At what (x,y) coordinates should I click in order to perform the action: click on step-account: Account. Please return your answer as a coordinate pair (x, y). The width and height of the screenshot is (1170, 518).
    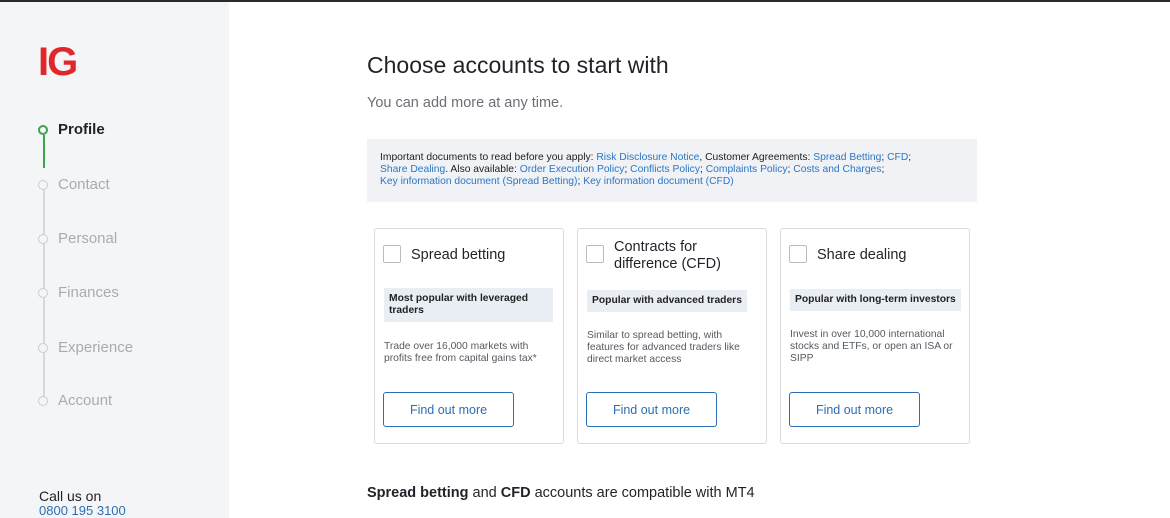
    Looking at the image, I should click on (75, 400).